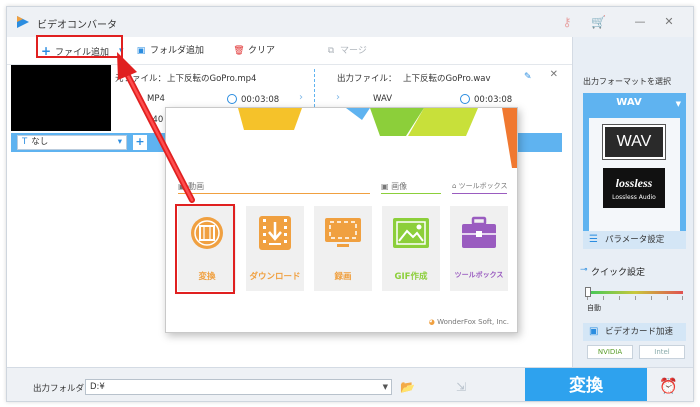  Describe the element at coordinates (678, 104) in the screenshot. I see `triangle-down-icon: ▼` at that location.